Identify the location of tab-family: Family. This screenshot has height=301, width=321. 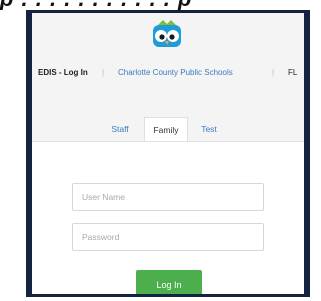
(166, 129).